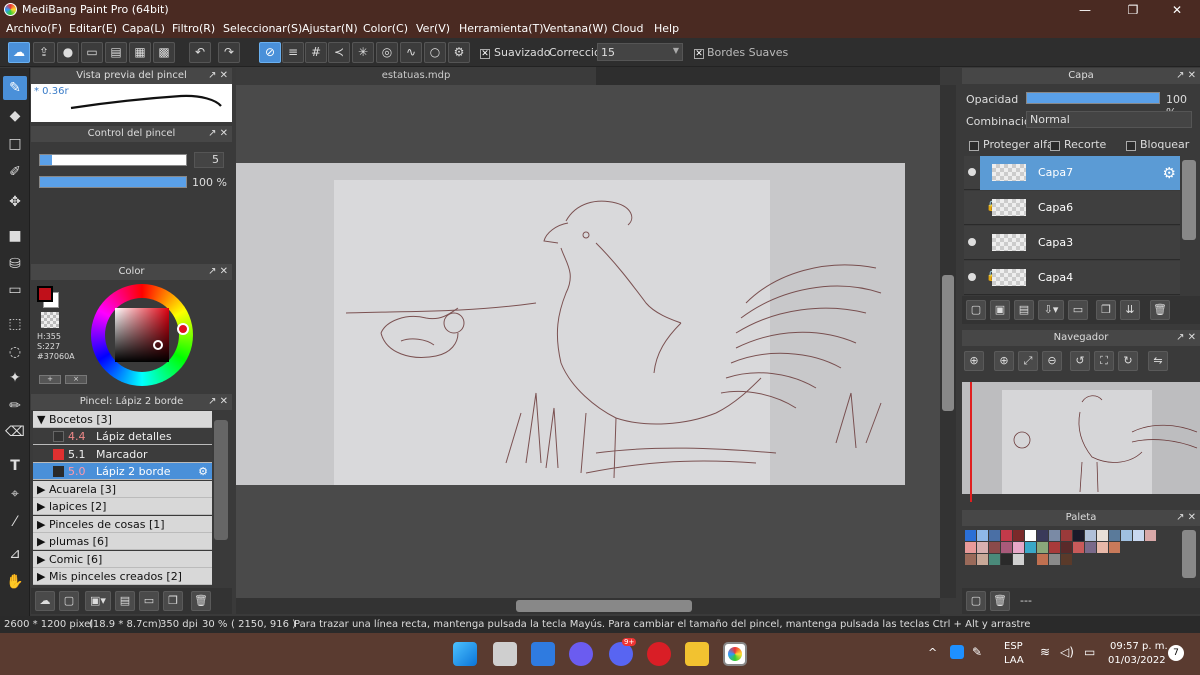 This screenshot has height=675, width=1200. What do you see at coordinates (1072, 278) in the screenshot?
I see `layer-row-capa4: 🔒 Capa4` at bounding box center [1072, 278].